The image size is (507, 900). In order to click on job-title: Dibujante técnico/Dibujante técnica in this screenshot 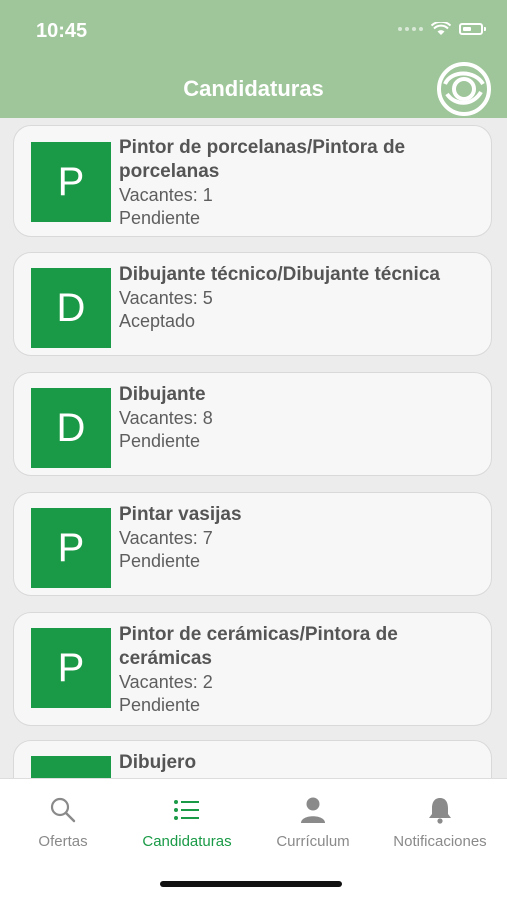, I will do `click(279, 274)`.